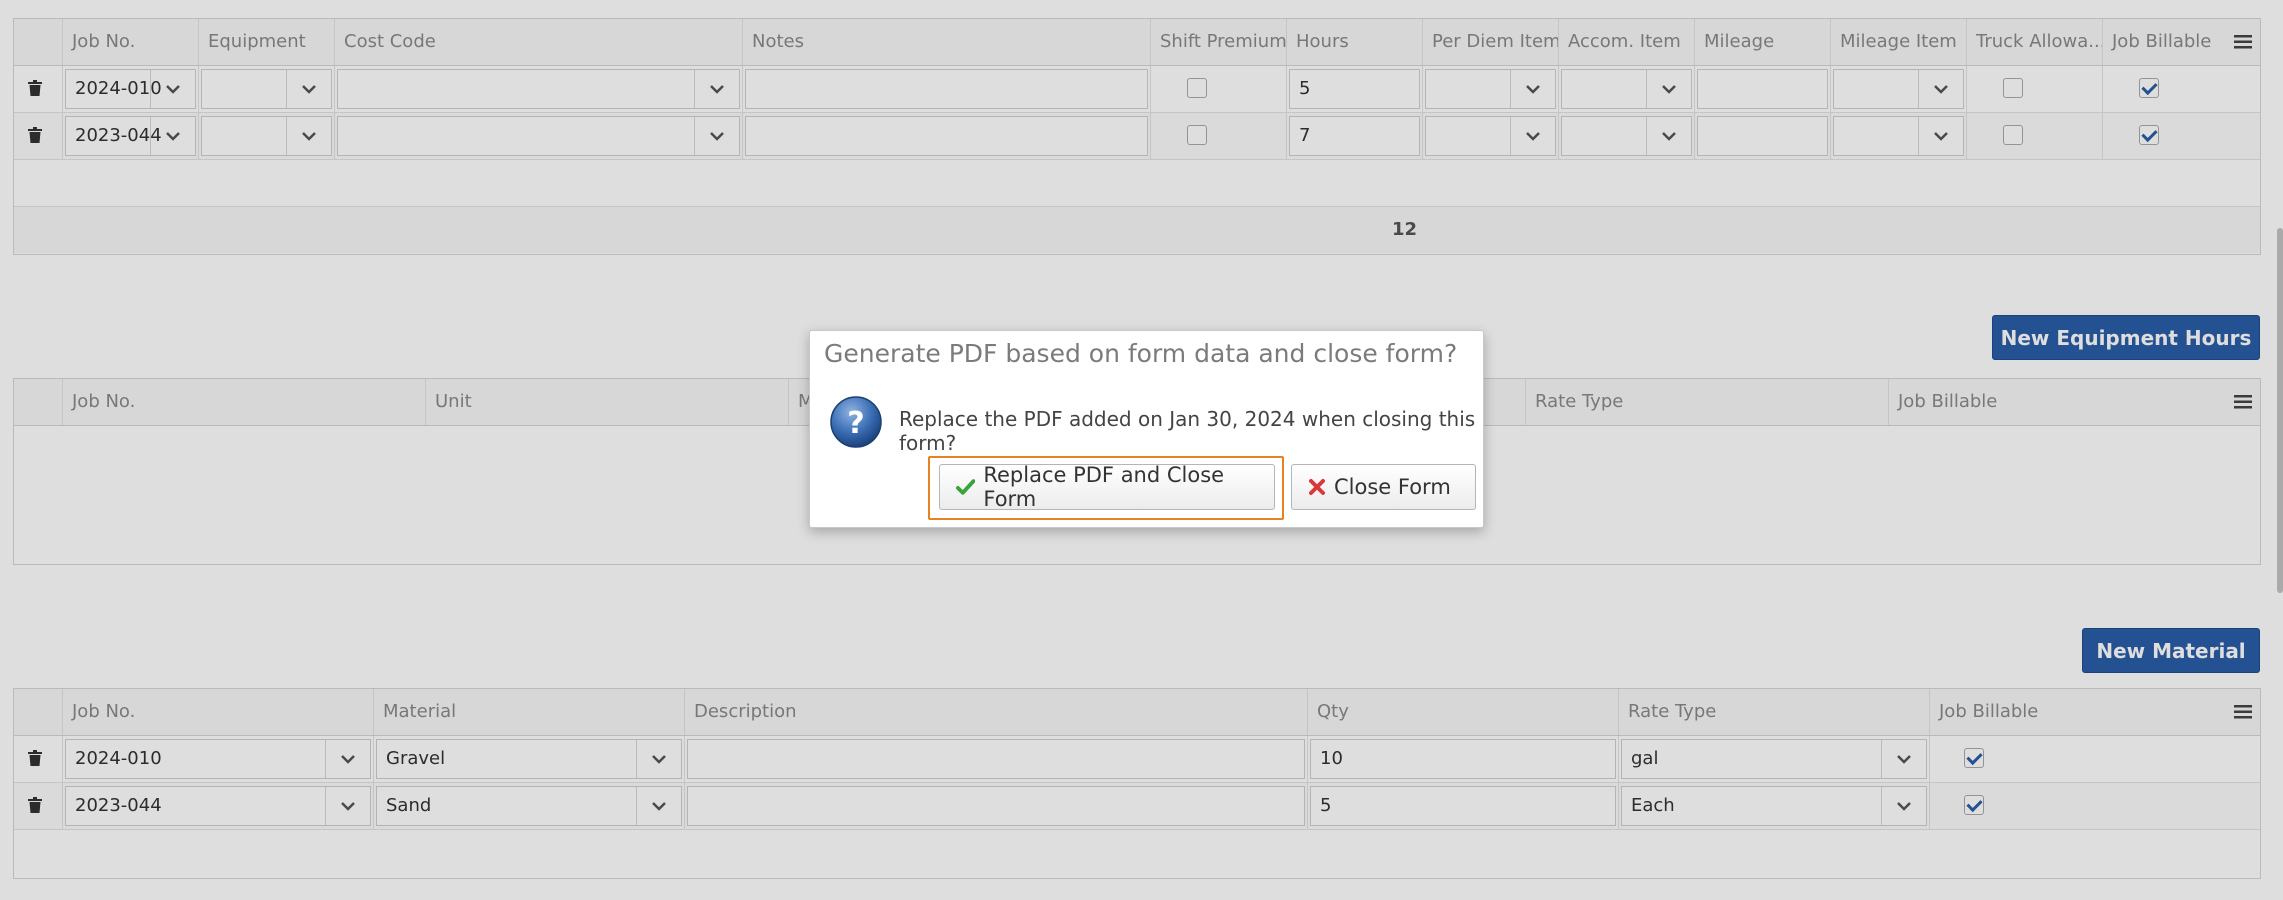 The width and height of the screenshot is (2283, 900). I want to click on replace-pdf-button-label: Replace PDF and Close Form, so click(1104, 487).